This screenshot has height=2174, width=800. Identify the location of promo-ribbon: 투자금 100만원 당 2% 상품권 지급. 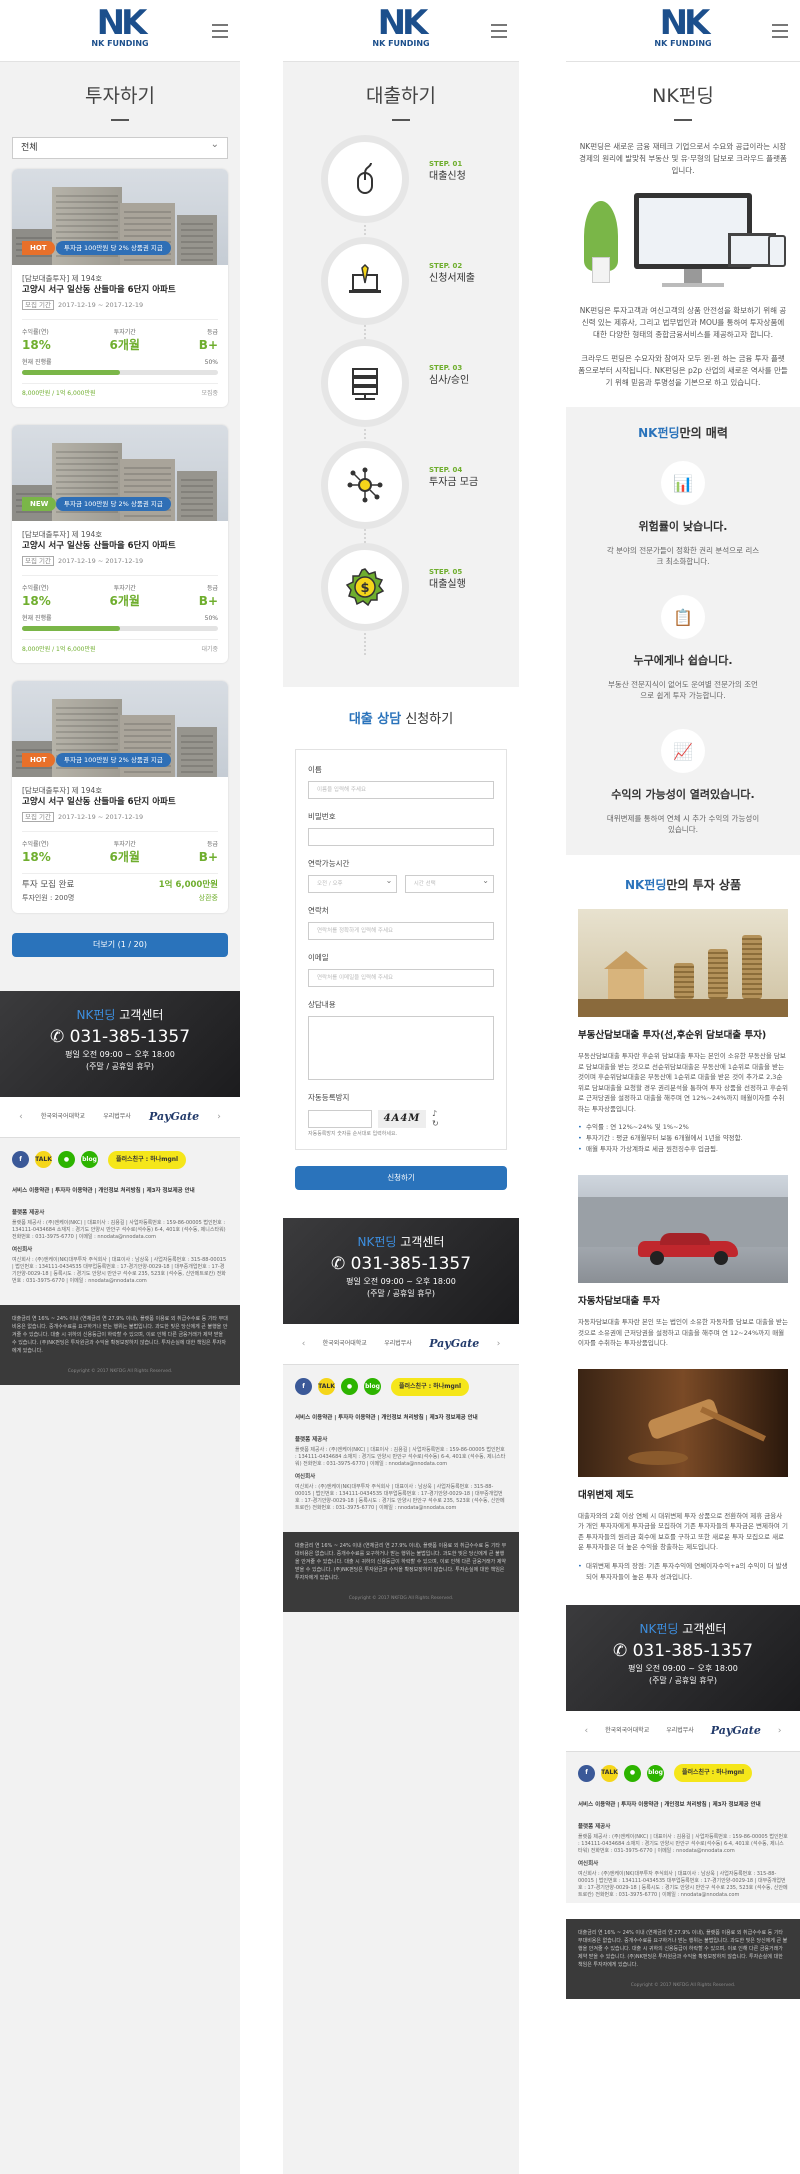
(113, 248).